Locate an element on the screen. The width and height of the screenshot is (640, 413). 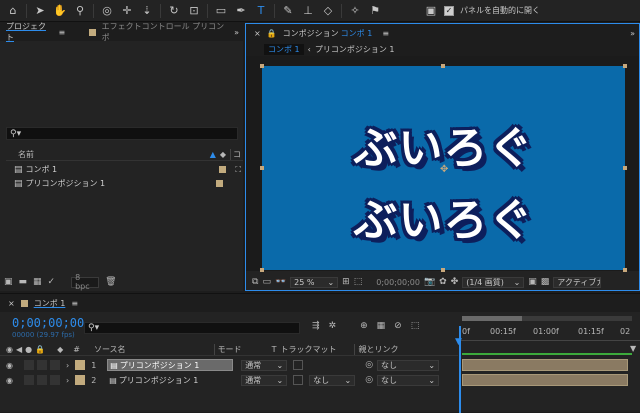
solo-icon: ● is located at coordinates (28, 349).